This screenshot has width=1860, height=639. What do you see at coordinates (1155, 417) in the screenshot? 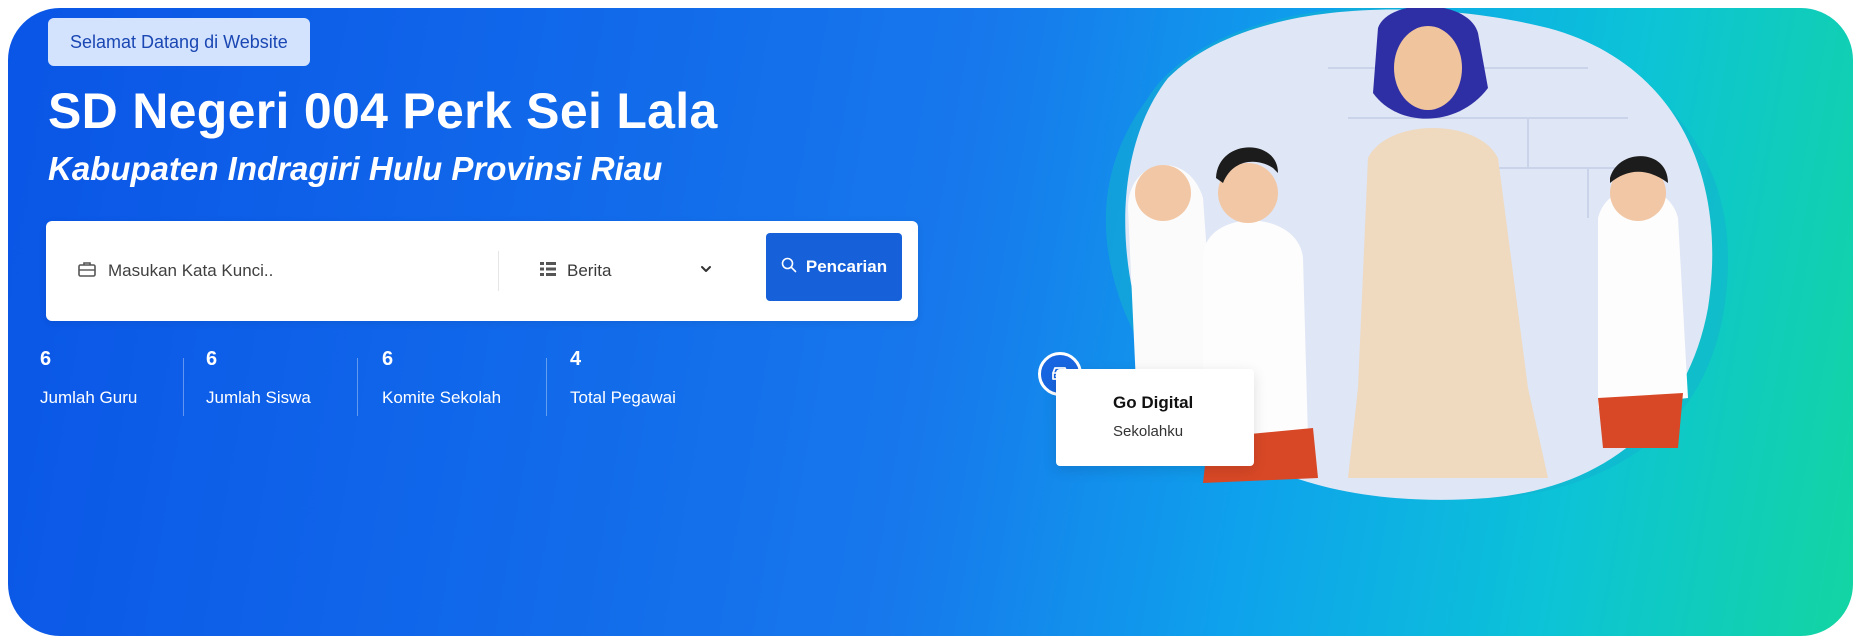
I see `go-digital-card: Go Digital Sekolahku` at bounding box center [1155, 417].